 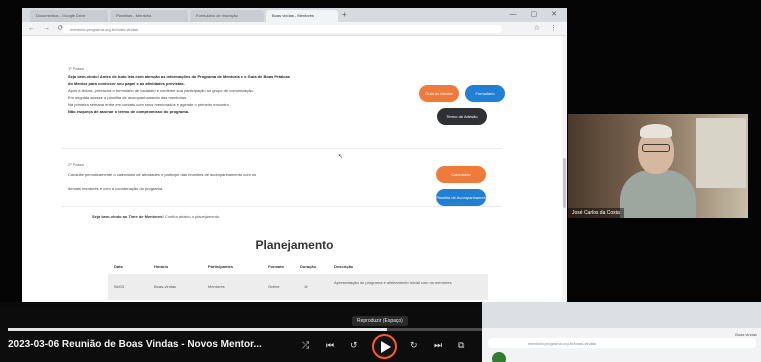 What do you see at coordinates (221, 266) in the screenshot?
I see `table-header-cell: Participantes` at bounding box center [221, 266].